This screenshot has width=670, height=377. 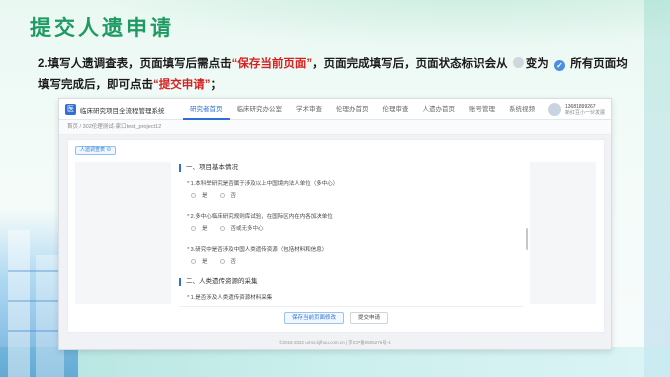 I want to click on left-panel, so click(x=123, y=233).